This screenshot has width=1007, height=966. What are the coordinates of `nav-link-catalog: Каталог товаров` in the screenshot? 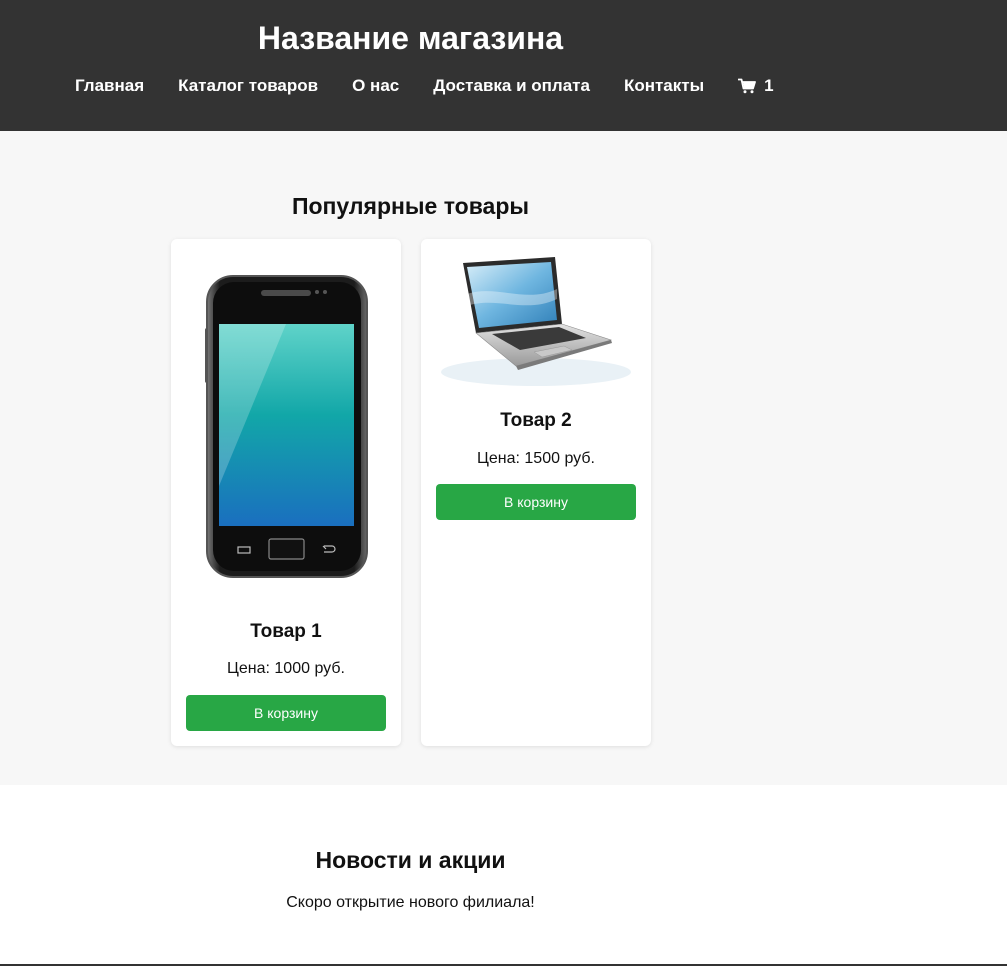 It's located at (248, 86).